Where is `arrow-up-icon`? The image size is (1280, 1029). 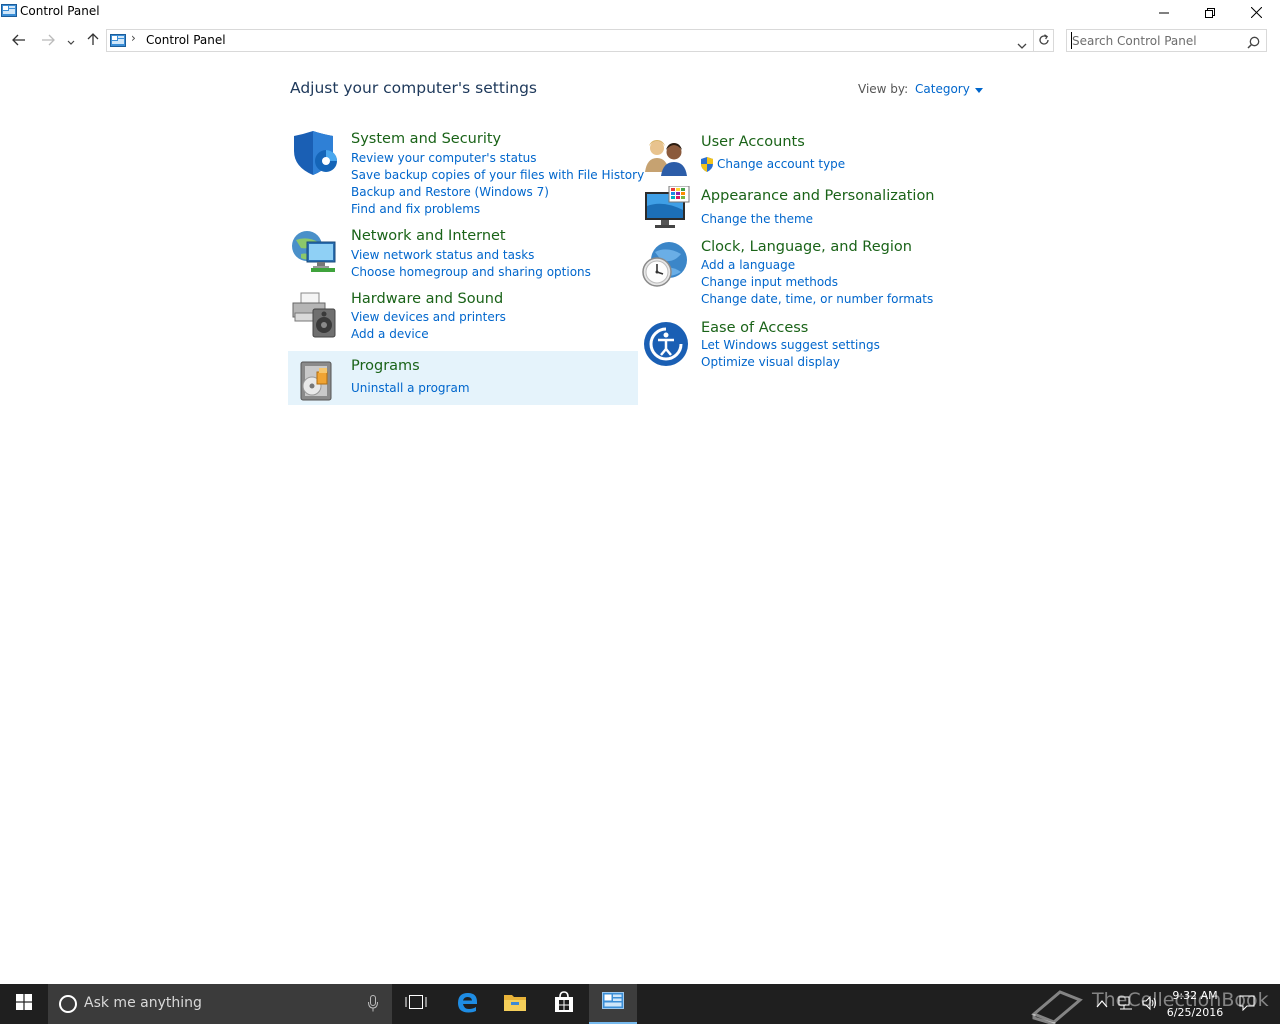
arrow-up-icon is located at coordinates (93, 40).